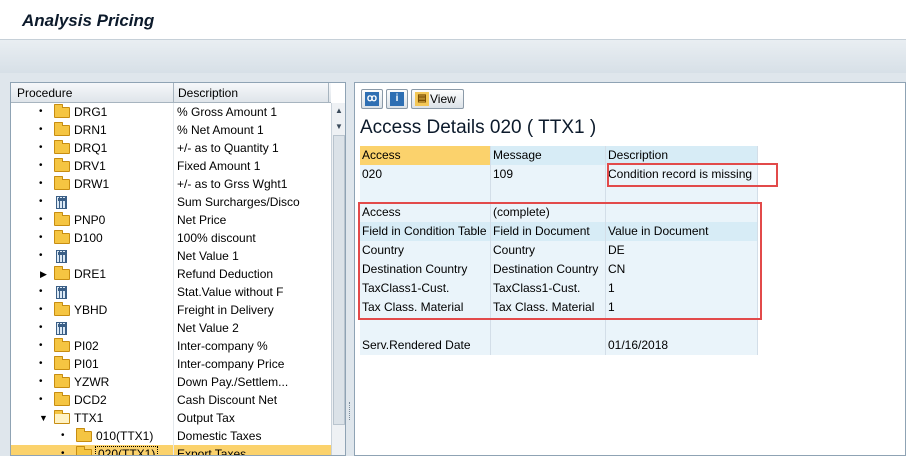 The width and height of the screenshot is (906, 456). I want to click on detail-row: Serv.Rendered Date 01/16/2018, so click(559, 345).